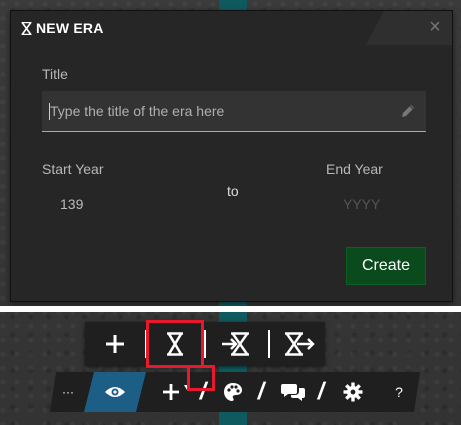 The height and width of the screenshot is (425, 461). What do you see at coordinates (408, 111) in the screenshot?
I see `pencil-icon` at bounding box center [408, 111].